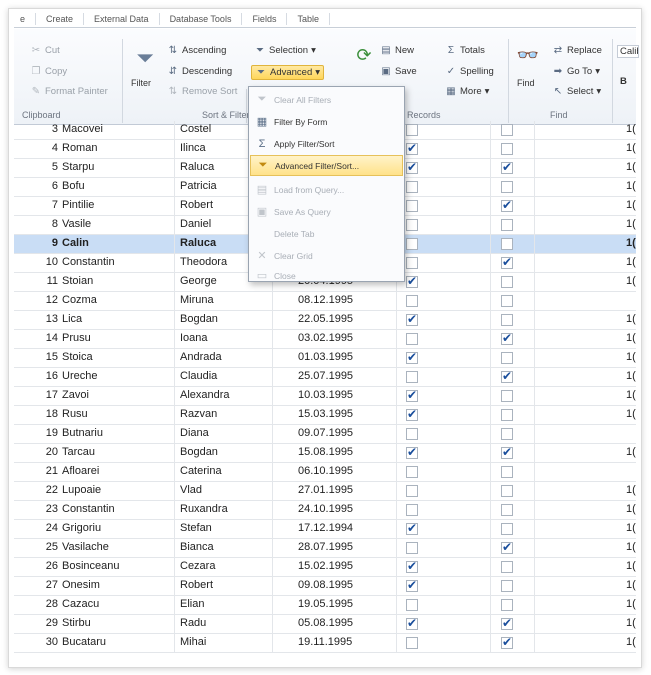 The height and width of the screenshot is (675, 651). I want to click on row-id: 13, so click(38, 319).